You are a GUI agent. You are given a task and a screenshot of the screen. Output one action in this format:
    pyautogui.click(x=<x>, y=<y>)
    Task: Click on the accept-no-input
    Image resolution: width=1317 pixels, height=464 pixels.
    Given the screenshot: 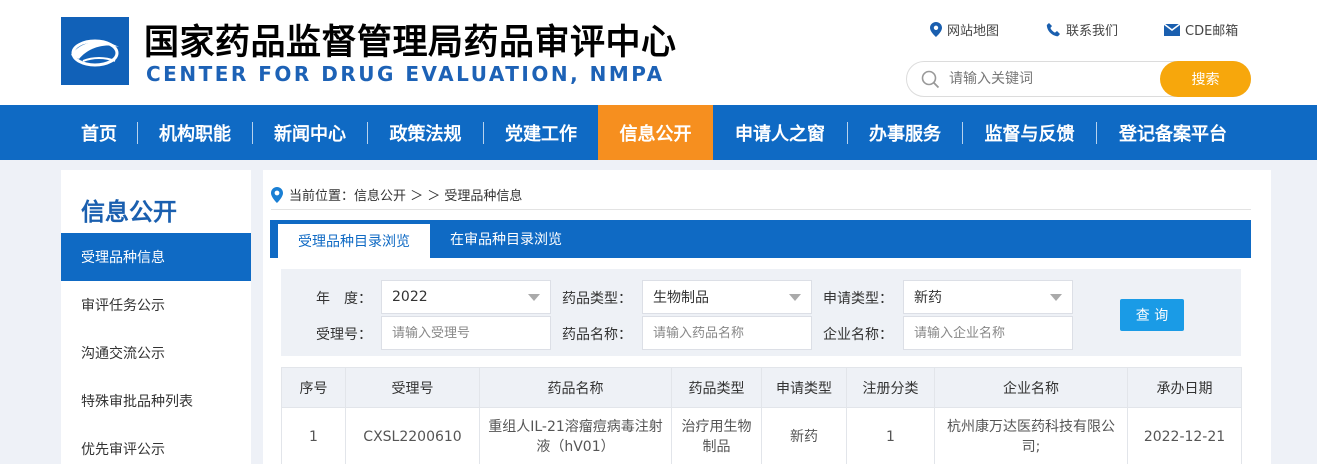 What is the action you would take?
    pyautogui.click(x=467, y=333)
    